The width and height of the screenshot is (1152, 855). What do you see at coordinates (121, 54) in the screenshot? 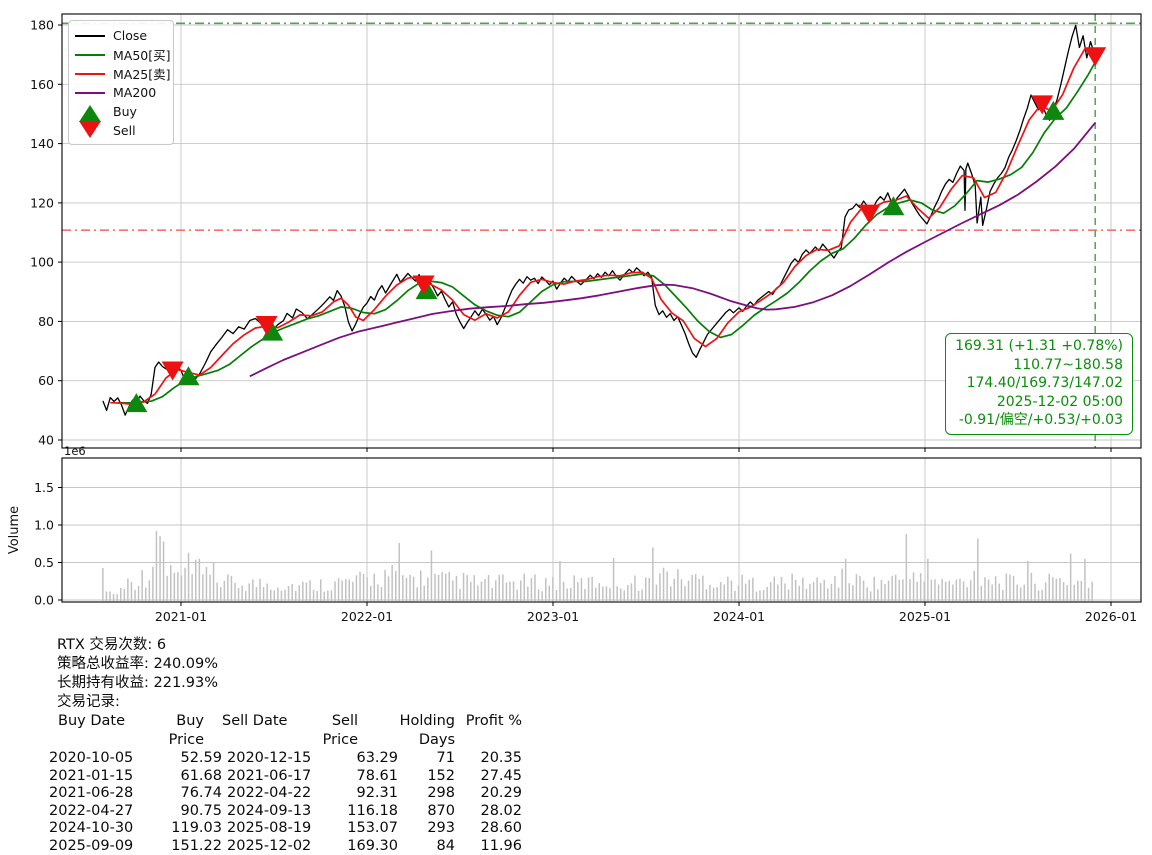
I see `legend-item-ma50: MA50[买]` at bounding box center [121, 54].